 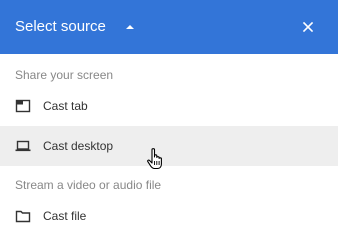 What do you see at coordinates (78, 146) in the screenshot?
I see `cast-desktop-label: Cast desktop` at bounding box center [78, 146].